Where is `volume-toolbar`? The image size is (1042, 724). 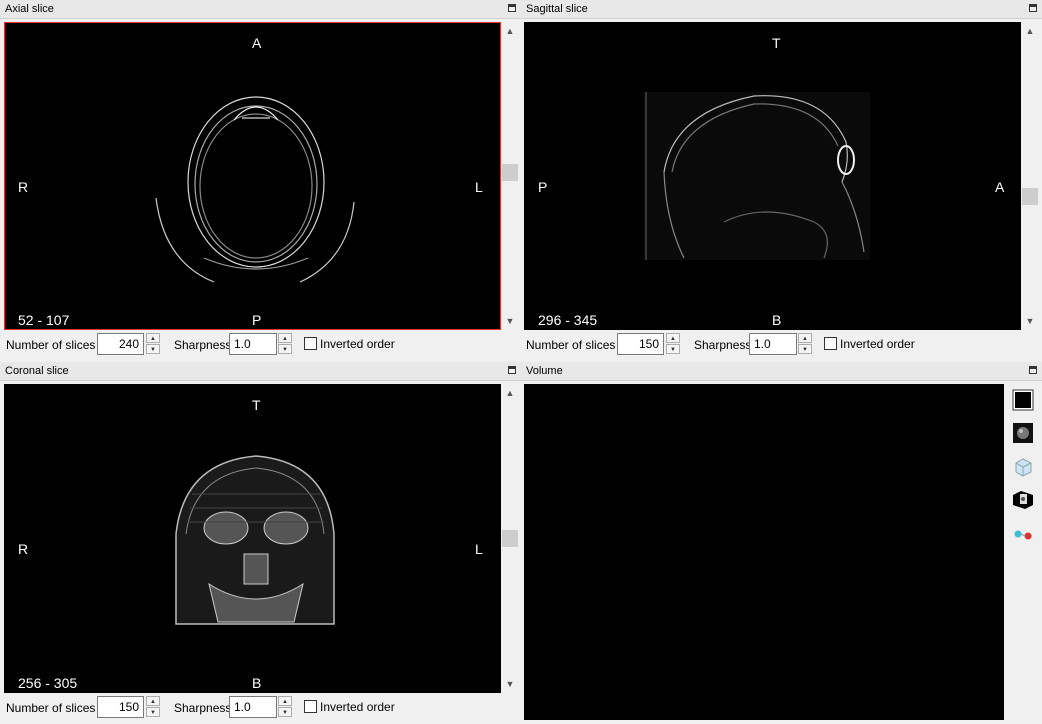 volume-toolbar is located at coordinates (1023, 473).